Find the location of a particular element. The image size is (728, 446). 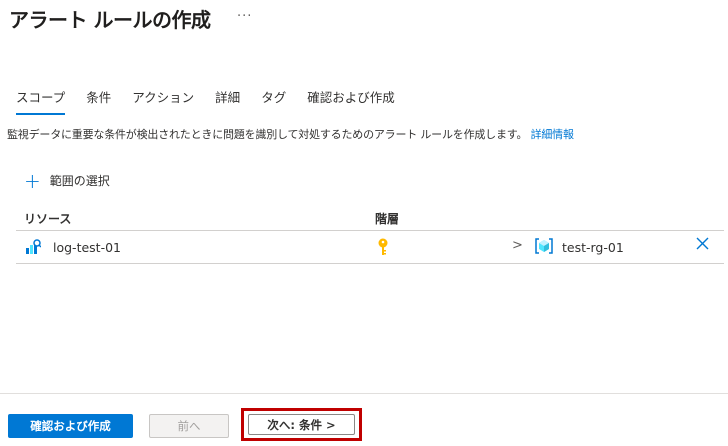

chevron-right-icon: > is located at coordinates (517, 245).